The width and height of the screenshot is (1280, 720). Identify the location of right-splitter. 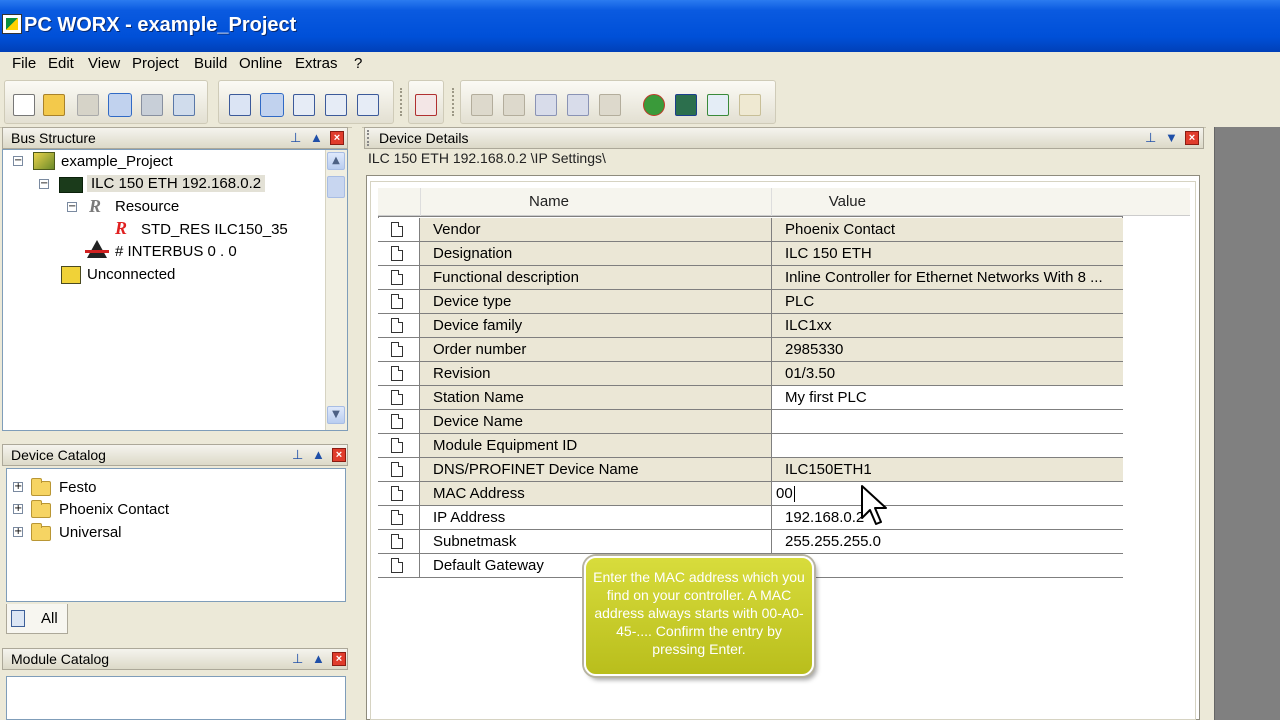
(1210, 423).